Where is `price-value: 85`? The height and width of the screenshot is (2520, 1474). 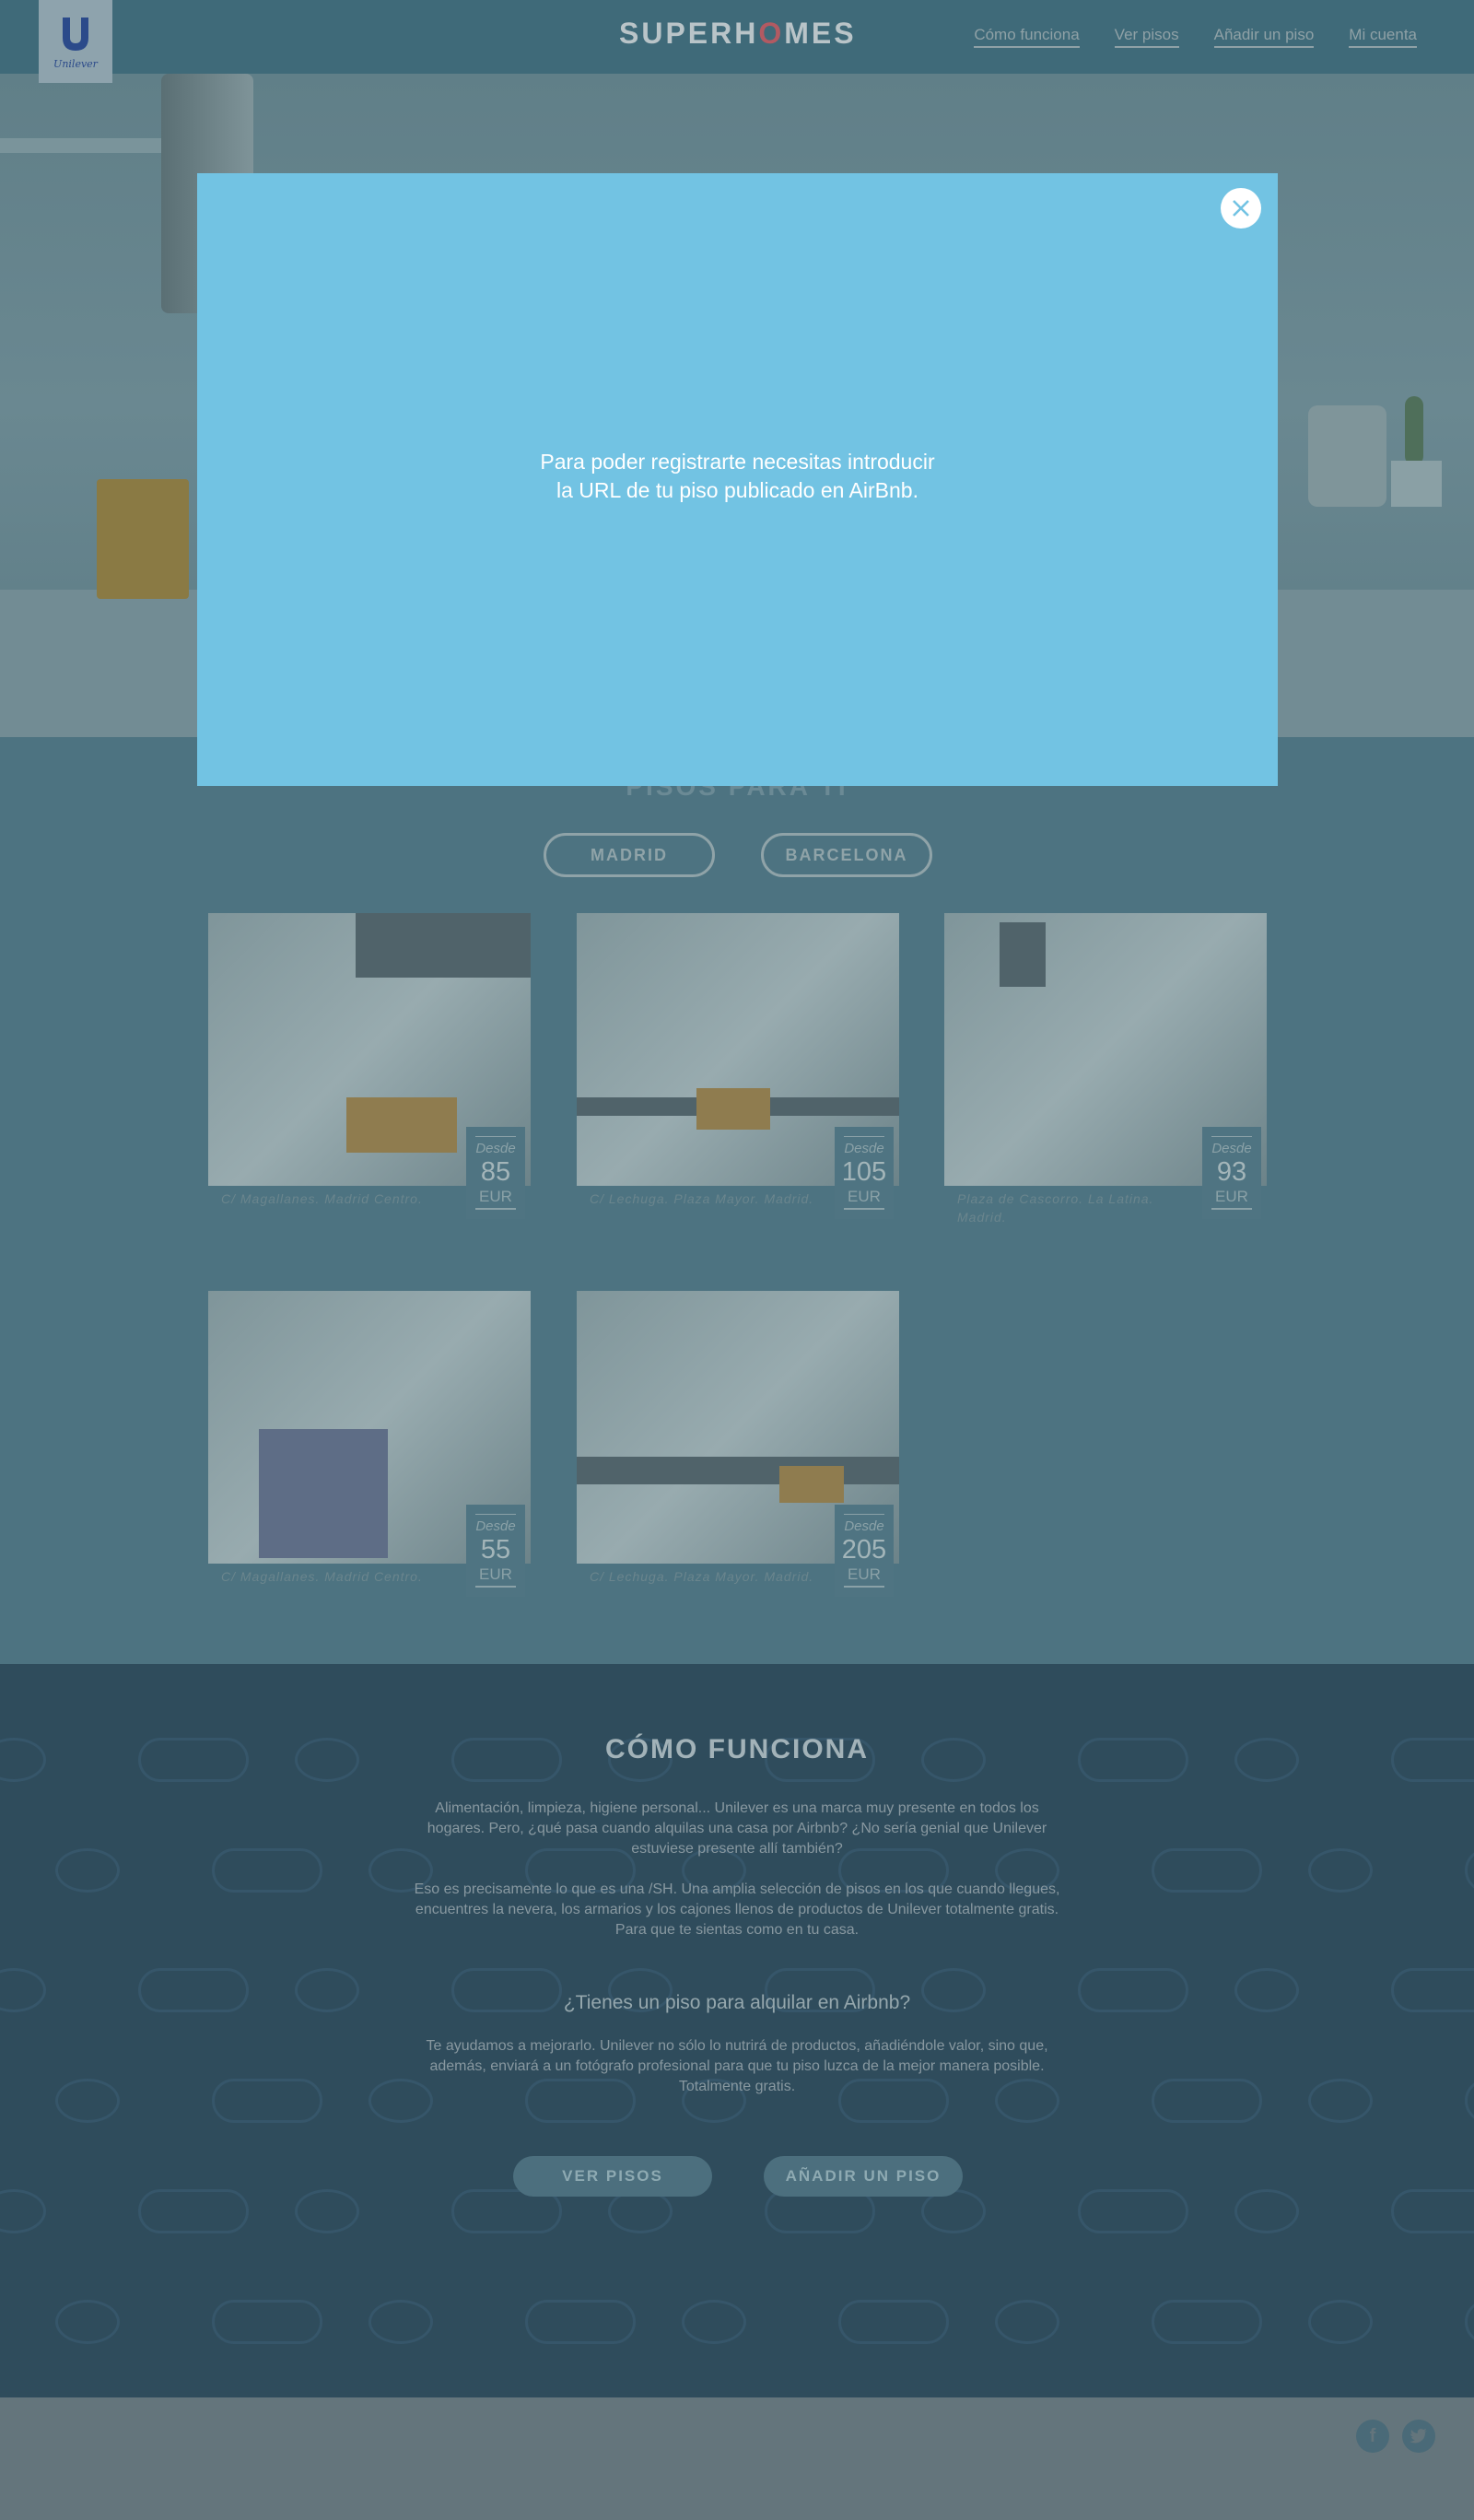
price-value: 85 is located at coordinates (495, 1172).